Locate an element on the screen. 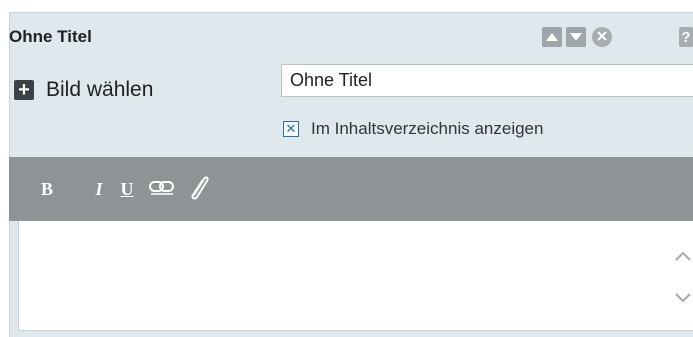 The height and width of the screenshot is (337, 693). move-up-button is located at coordinates (552, 37).